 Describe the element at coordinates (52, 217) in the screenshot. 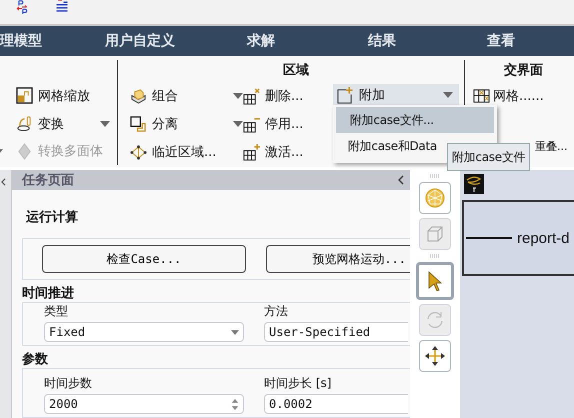

I see `section-heading: 运行计算` at that location.